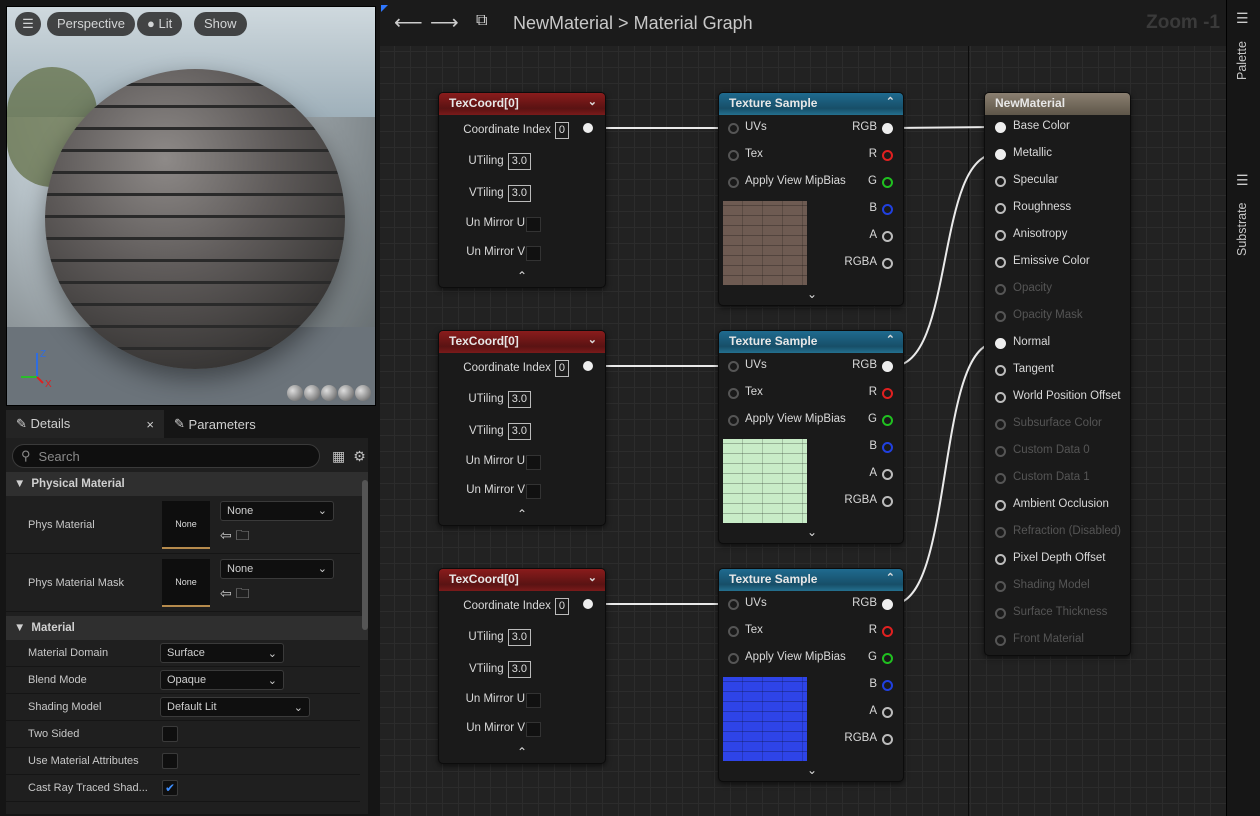 The image size is (1260, 816). What do you see at coordinates (359, 456) in the screenshot?
I see `gear-icon: ⚙` at bounding box center [359, 456].